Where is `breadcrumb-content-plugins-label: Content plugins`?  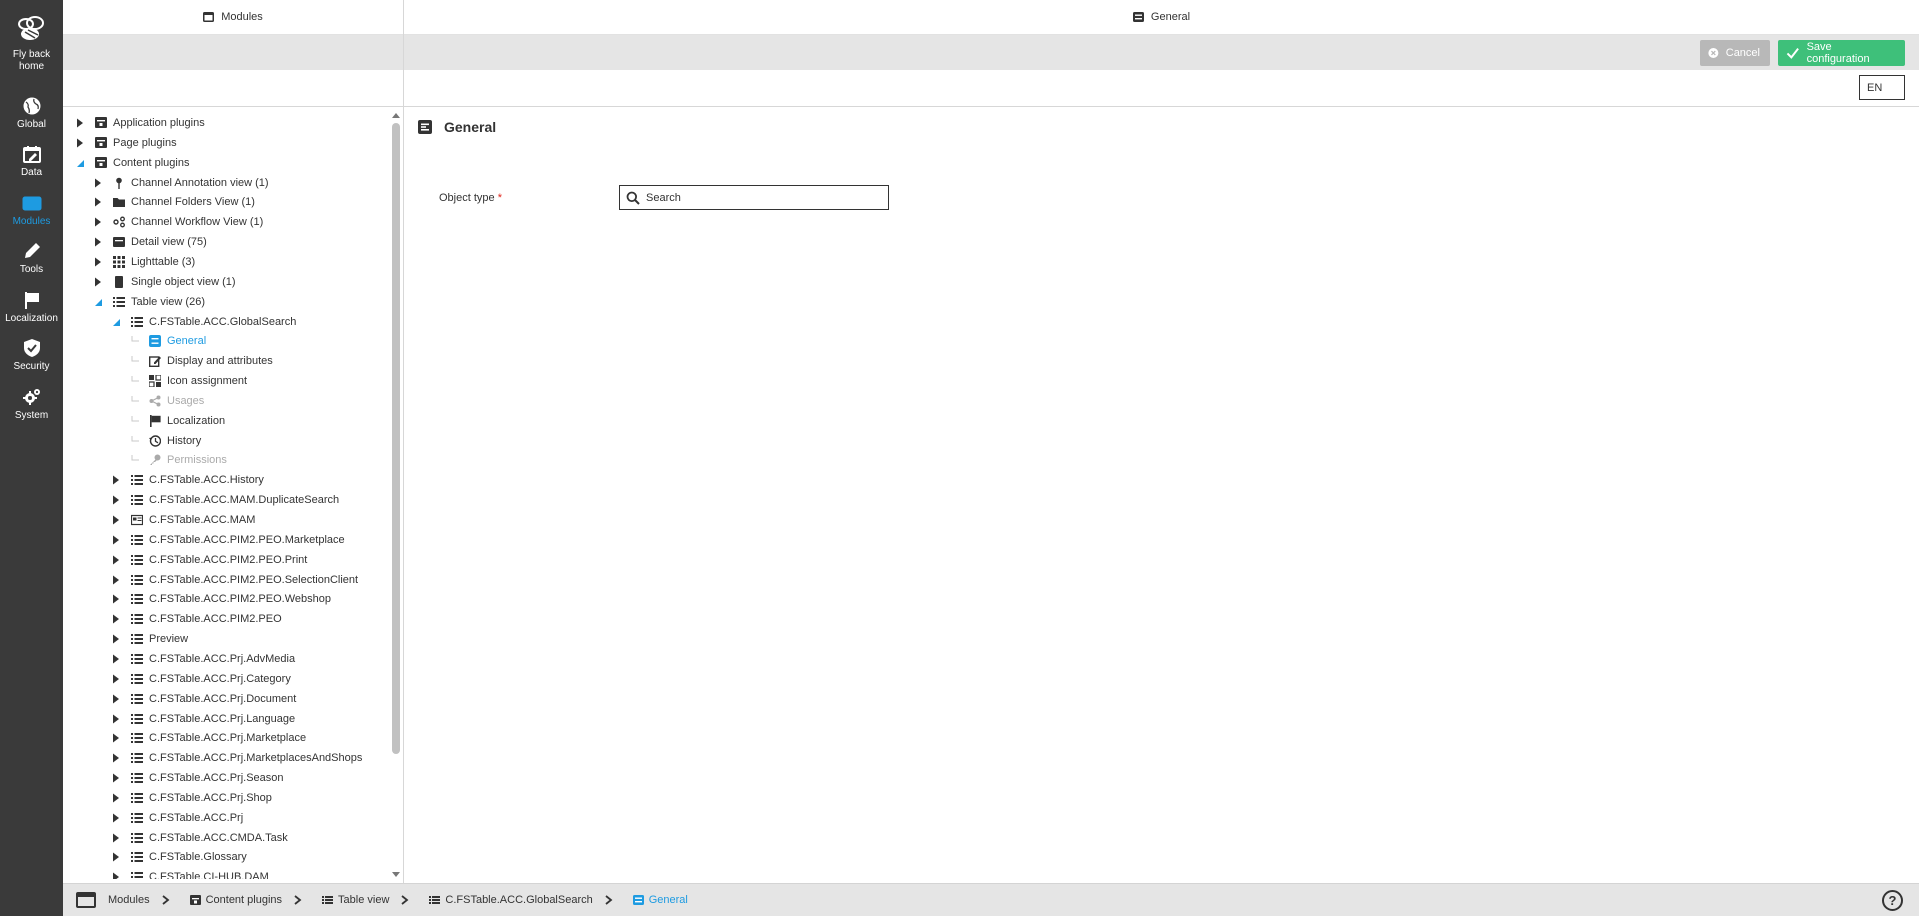 breadcrumb-content-plugins-label: Content plugins is located at coordinates (244, 900).